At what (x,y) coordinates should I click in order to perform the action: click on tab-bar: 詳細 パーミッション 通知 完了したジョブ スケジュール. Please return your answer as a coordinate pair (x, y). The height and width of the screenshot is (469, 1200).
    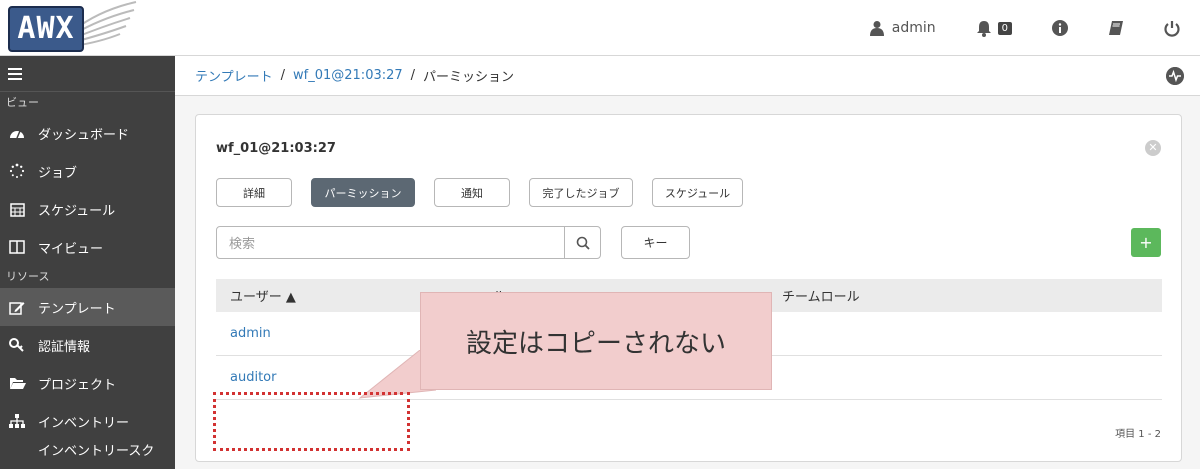
    Looking at the image, I should click on (489, 192).